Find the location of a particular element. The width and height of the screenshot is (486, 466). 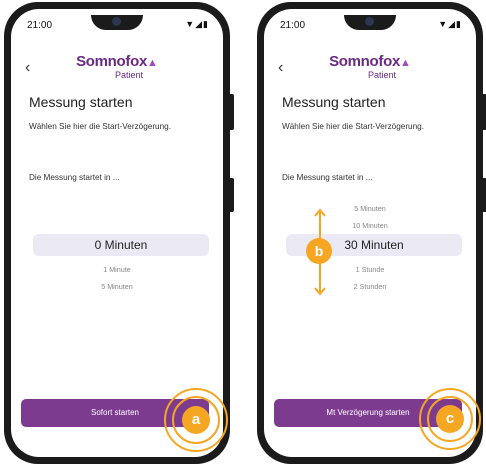

badge-a: a is located at coordinates (196, 420).